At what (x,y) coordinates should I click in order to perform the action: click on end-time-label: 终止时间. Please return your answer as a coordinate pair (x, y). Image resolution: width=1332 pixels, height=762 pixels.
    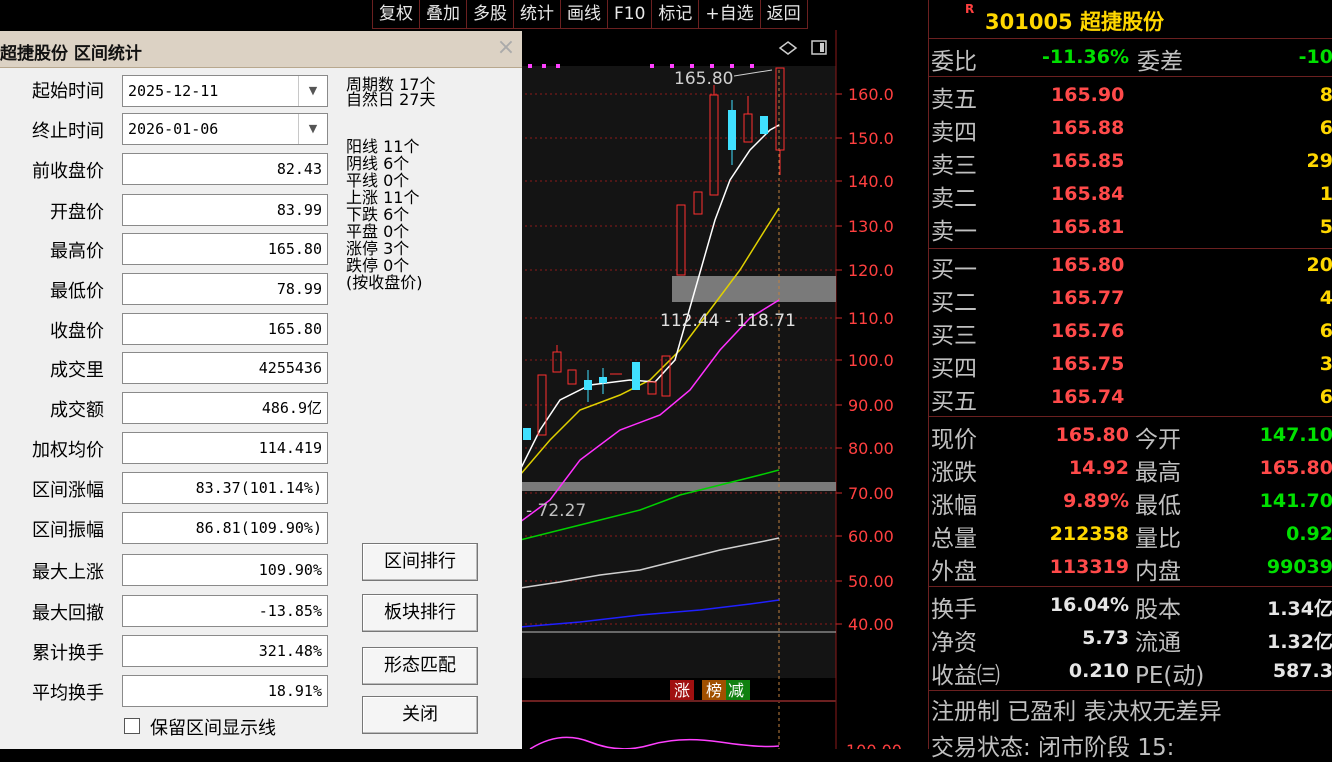
    Looking at the image, I should click on (68, 131).